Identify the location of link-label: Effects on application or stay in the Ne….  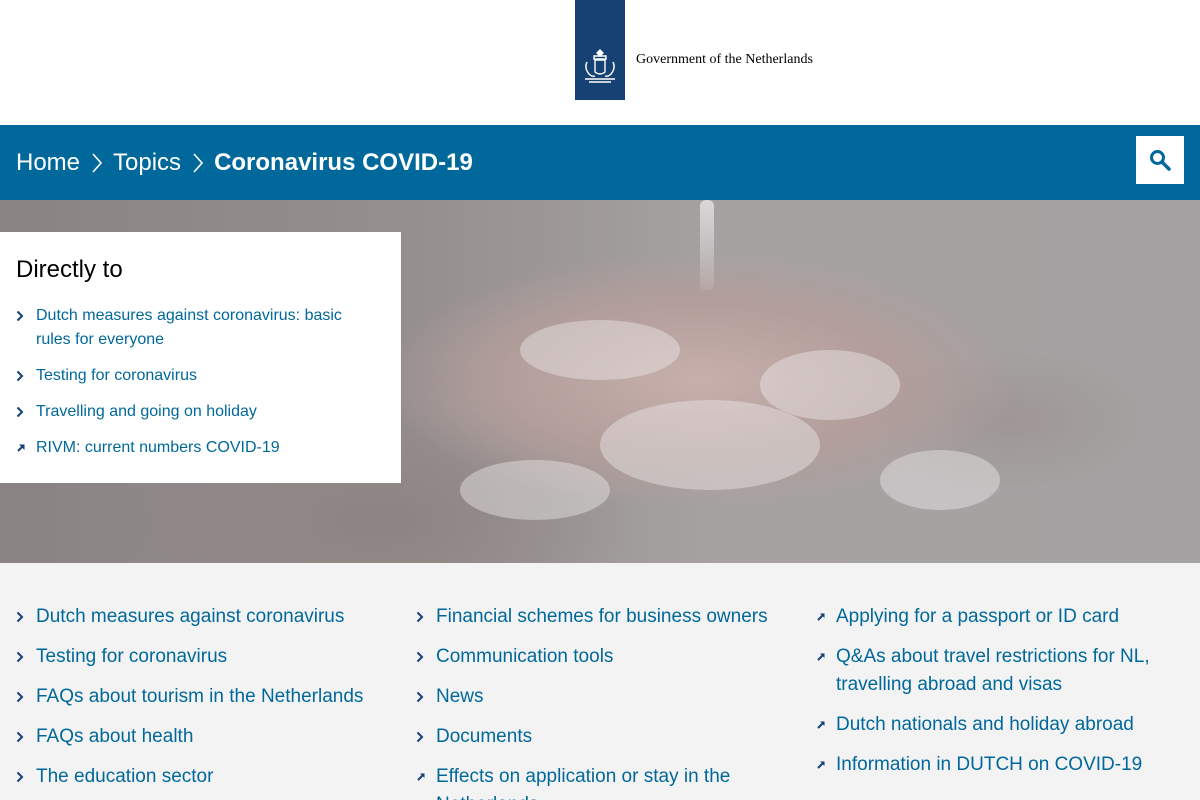
(583, 783).